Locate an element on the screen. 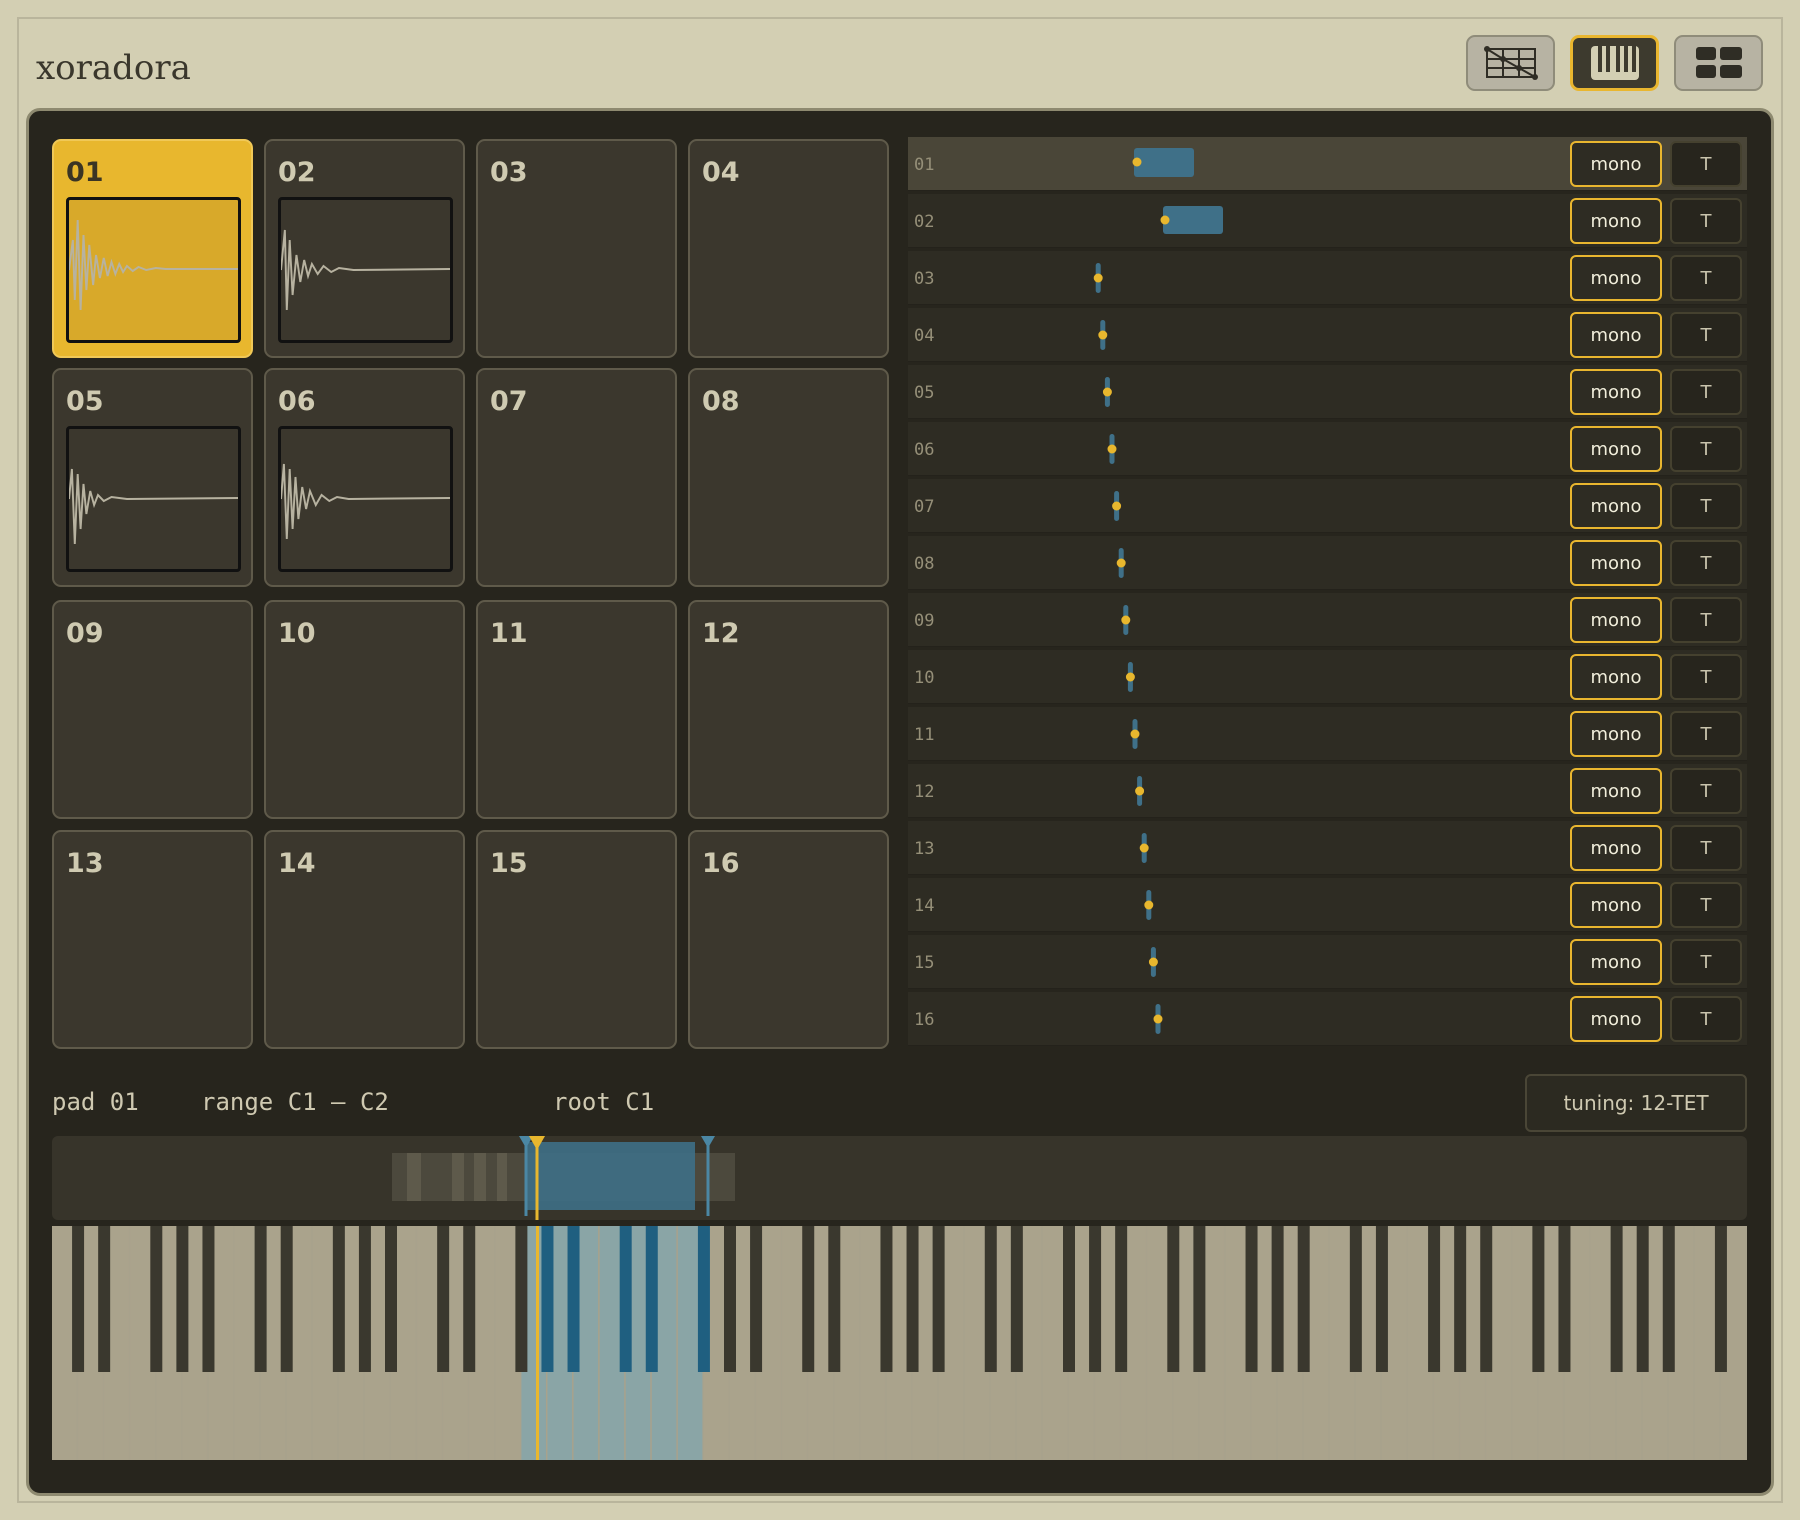 The height and width of the screenshot is (1520, 1800). pad-06: 06 is located at coordinates (364, 477).